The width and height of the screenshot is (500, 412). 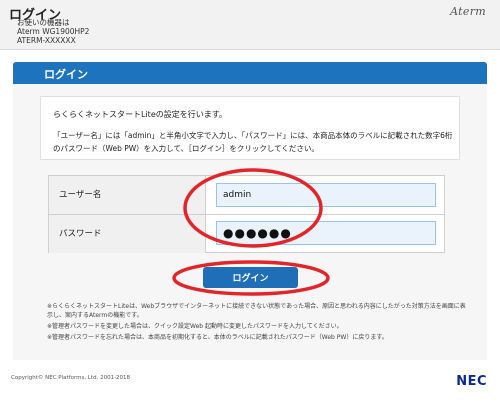 What do you see at coordinates (205, 214) in the screenshot?
I see `column-divider` at bounding box center [205, 214].